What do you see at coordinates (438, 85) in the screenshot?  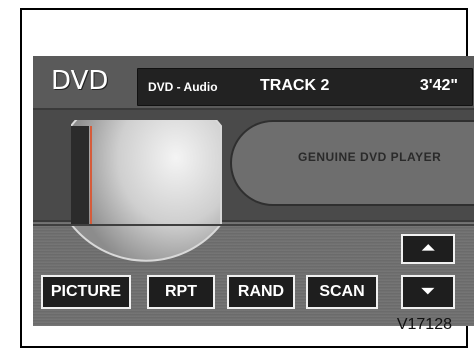 I see `time-label: 3'42"` at bounding box center [438, 85].